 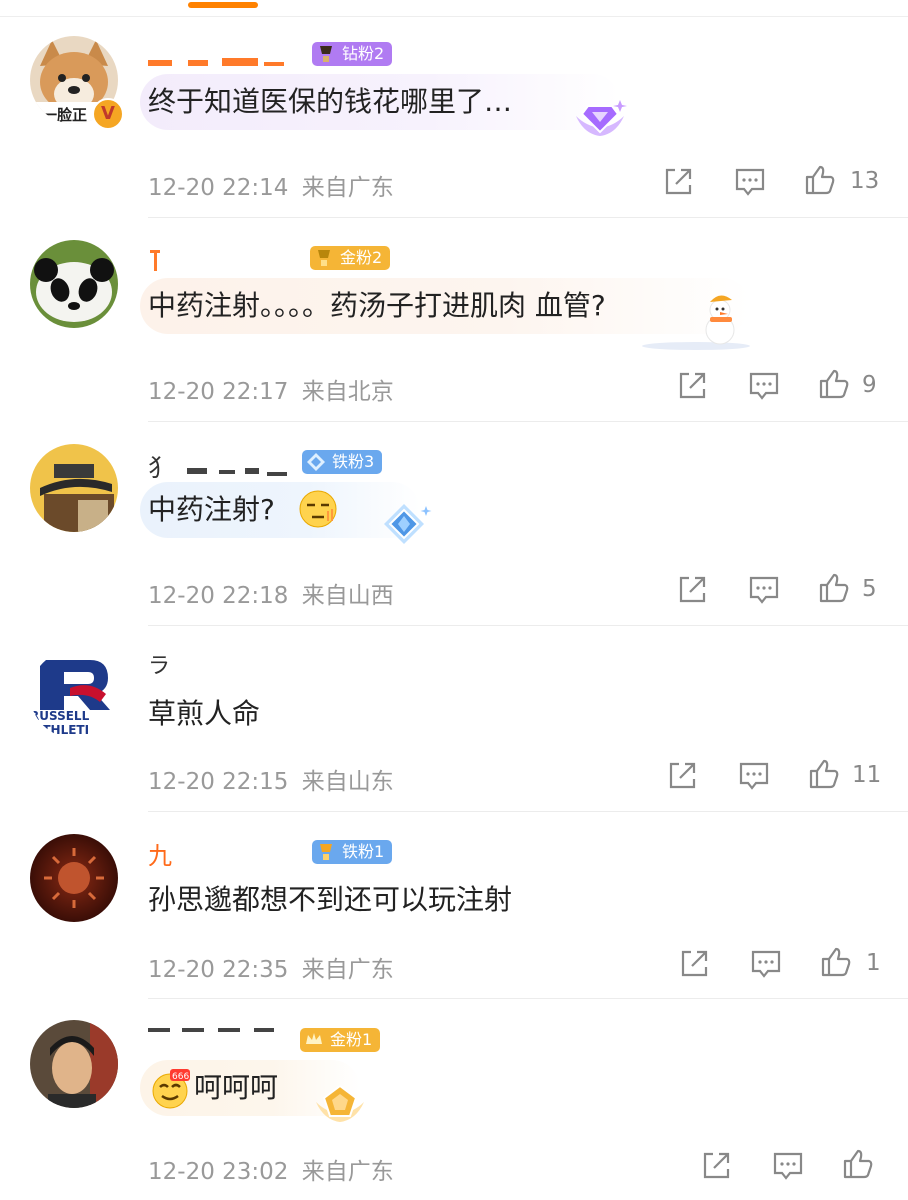 I want to click on blue-diamond-icon, so click(x=316, y=462).